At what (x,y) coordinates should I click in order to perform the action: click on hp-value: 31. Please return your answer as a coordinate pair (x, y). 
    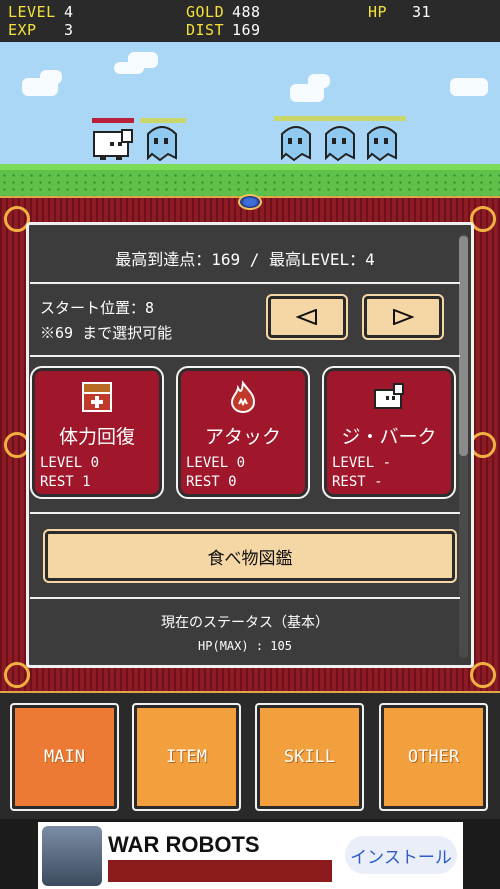
    Looking at the image, I should click on (422, 12).